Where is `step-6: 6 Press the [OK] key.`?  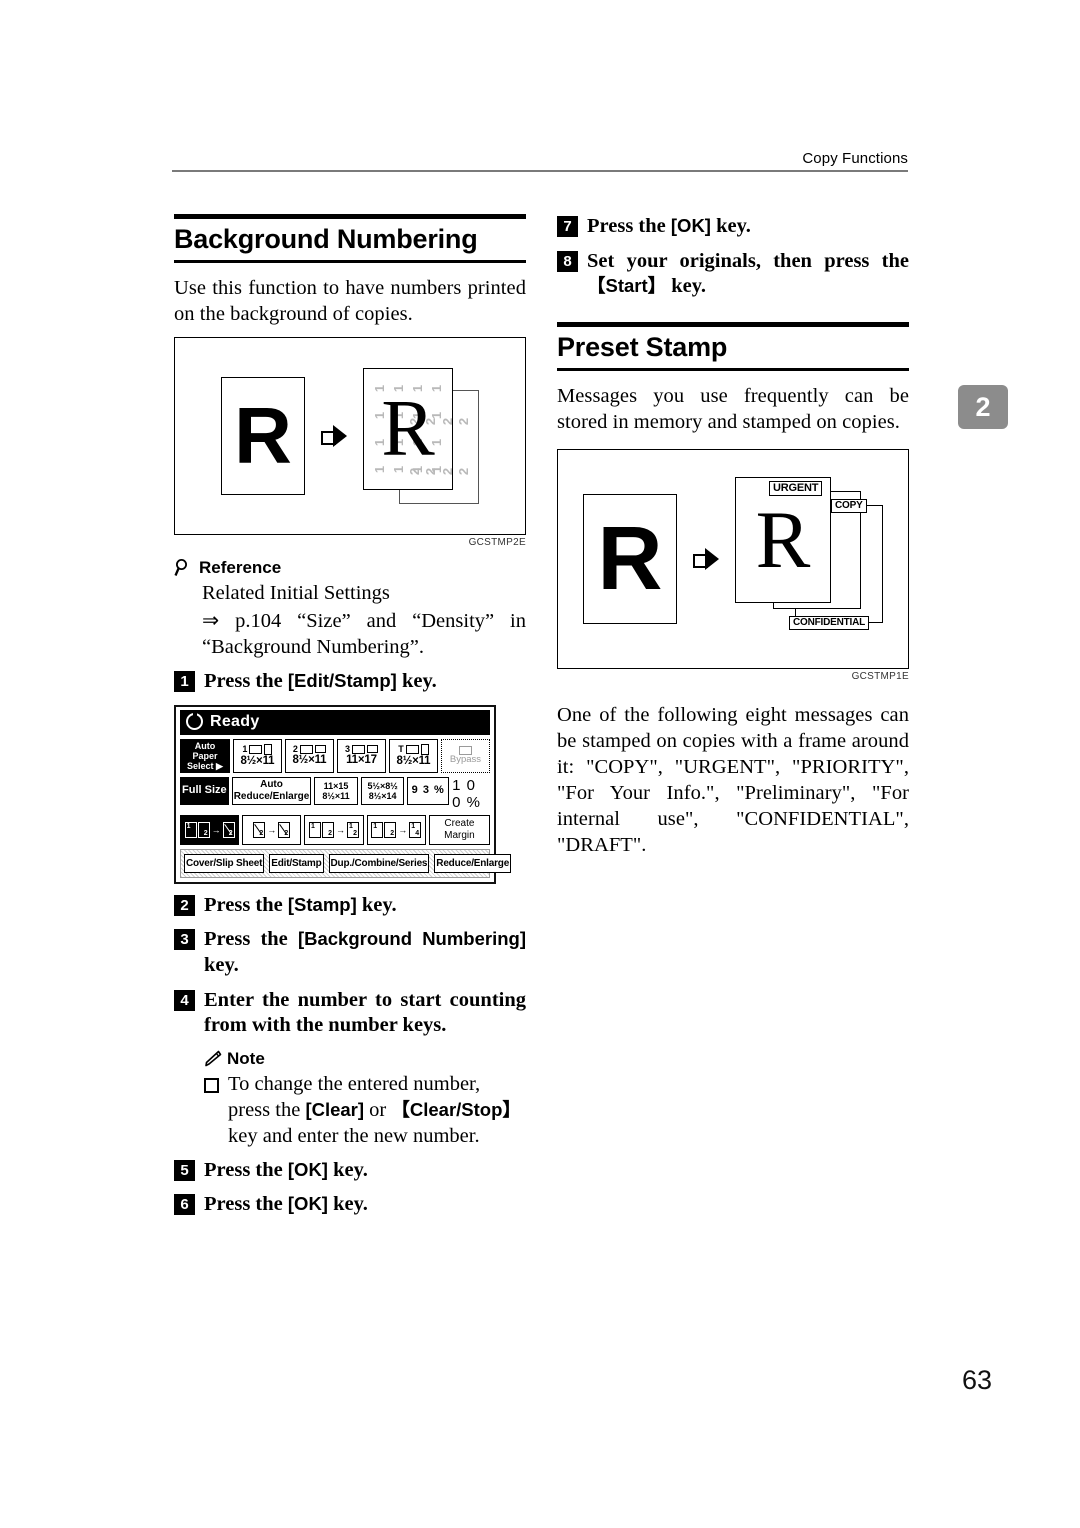
step-6: 6 Press the [OK] key. is located at coordinates (350, 1205).